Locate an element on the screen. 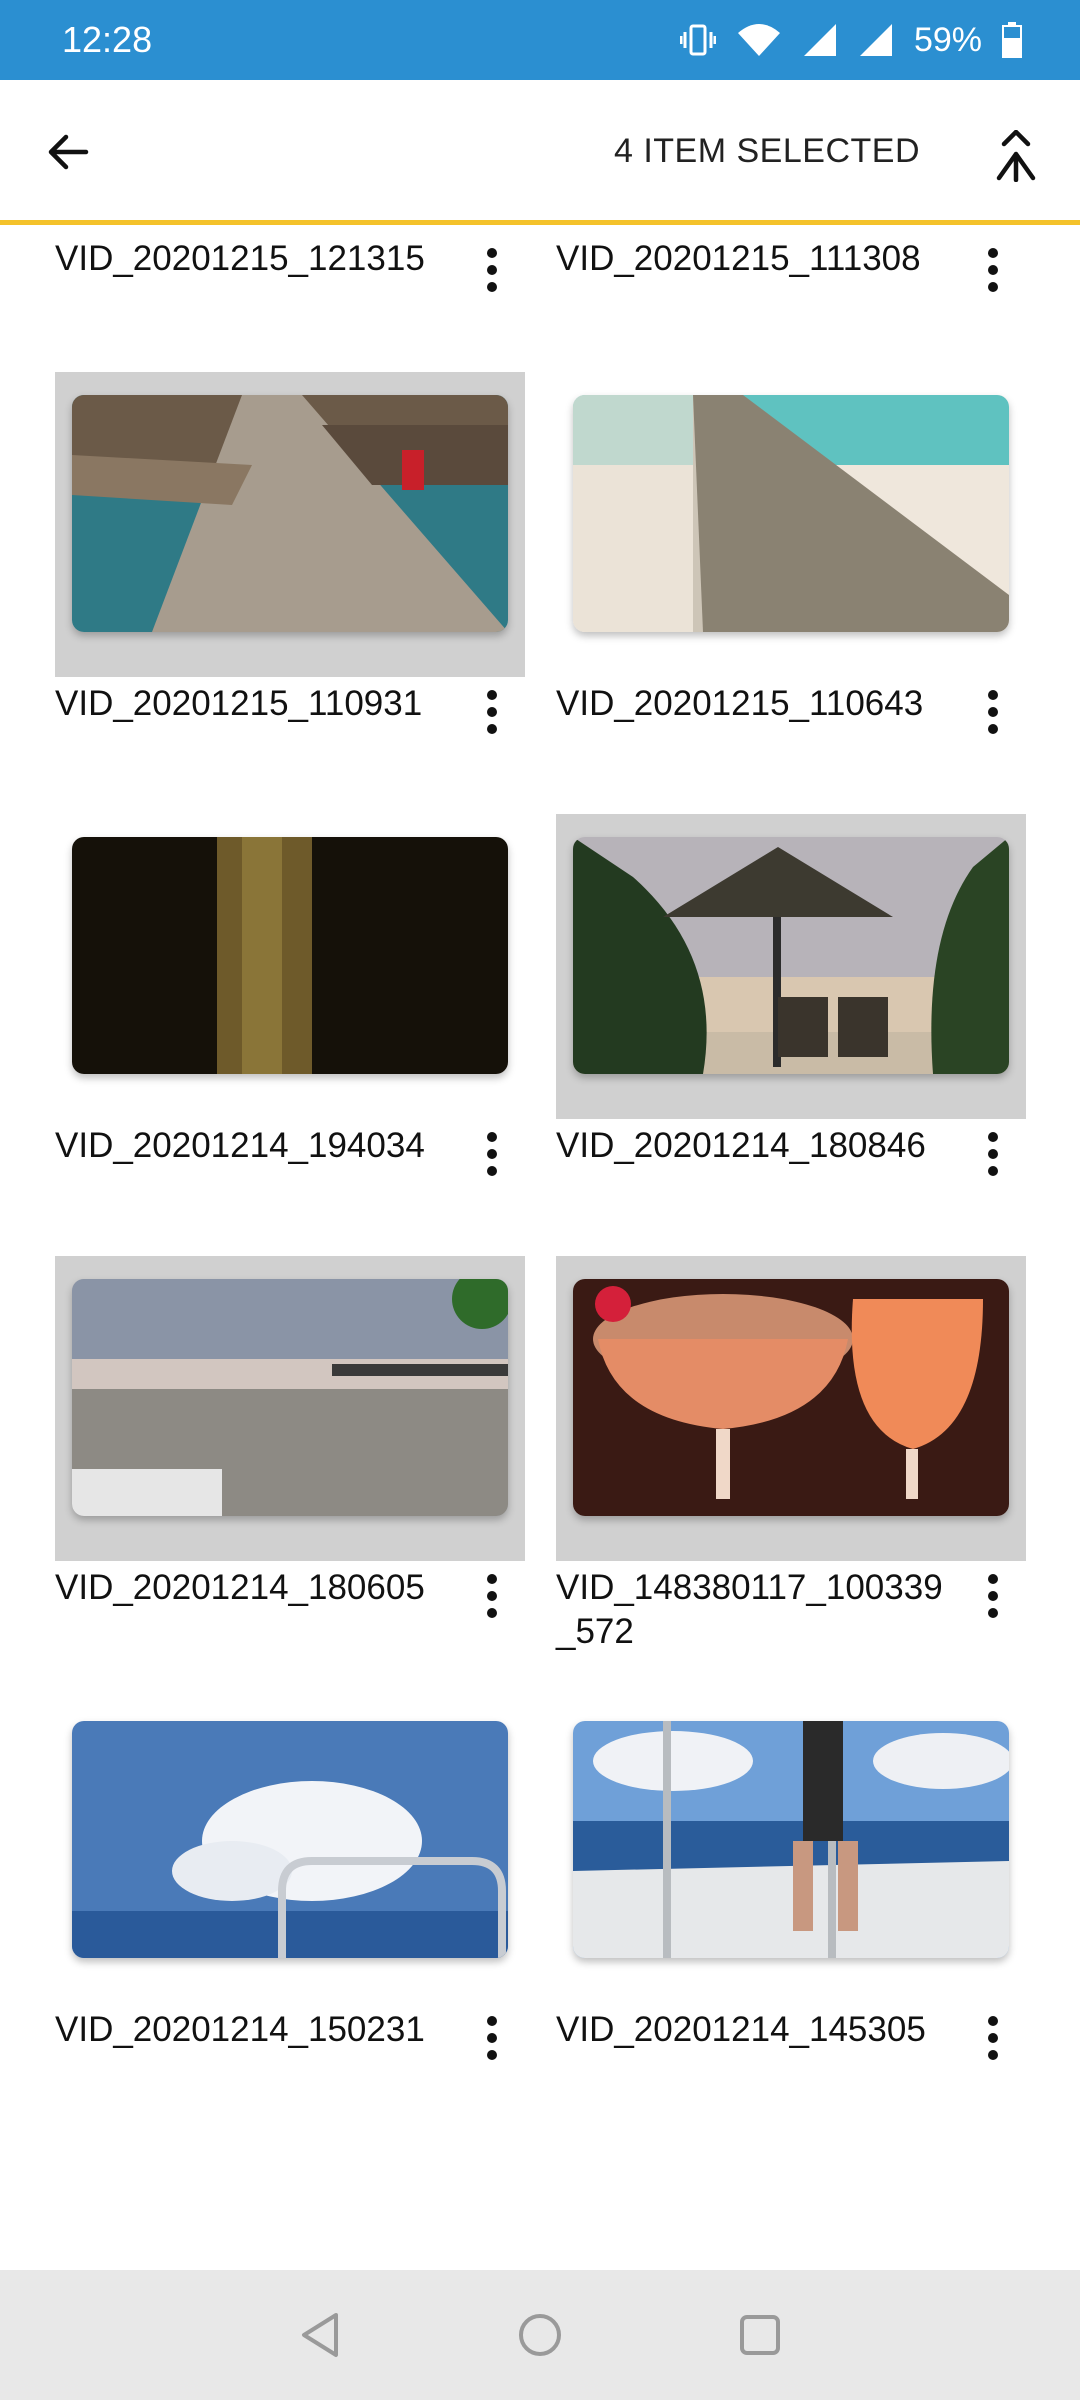 The image size is (1080, 2400). video-title: VID_20201214_145305 is located at coordinates (741, 2029).